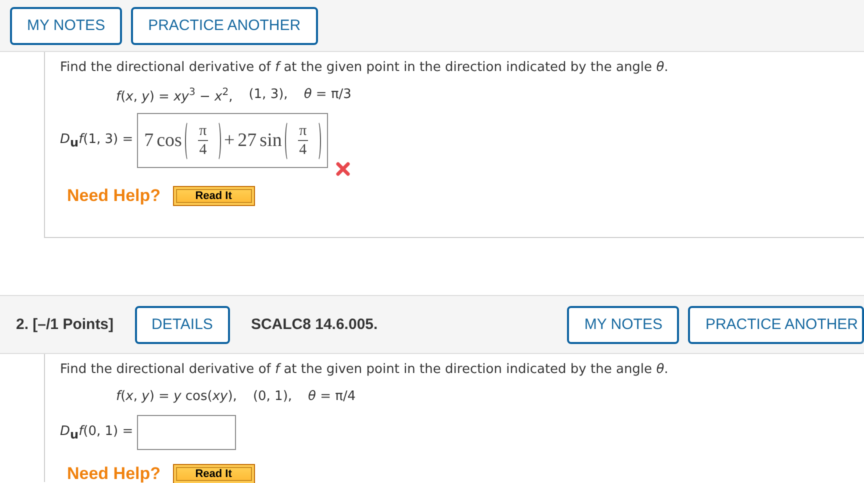  What do you see at coordinates (314, 324) in the screenshot?
I see `question-source: SCALC8 14.6.005.` at bounding box center [314, 324].